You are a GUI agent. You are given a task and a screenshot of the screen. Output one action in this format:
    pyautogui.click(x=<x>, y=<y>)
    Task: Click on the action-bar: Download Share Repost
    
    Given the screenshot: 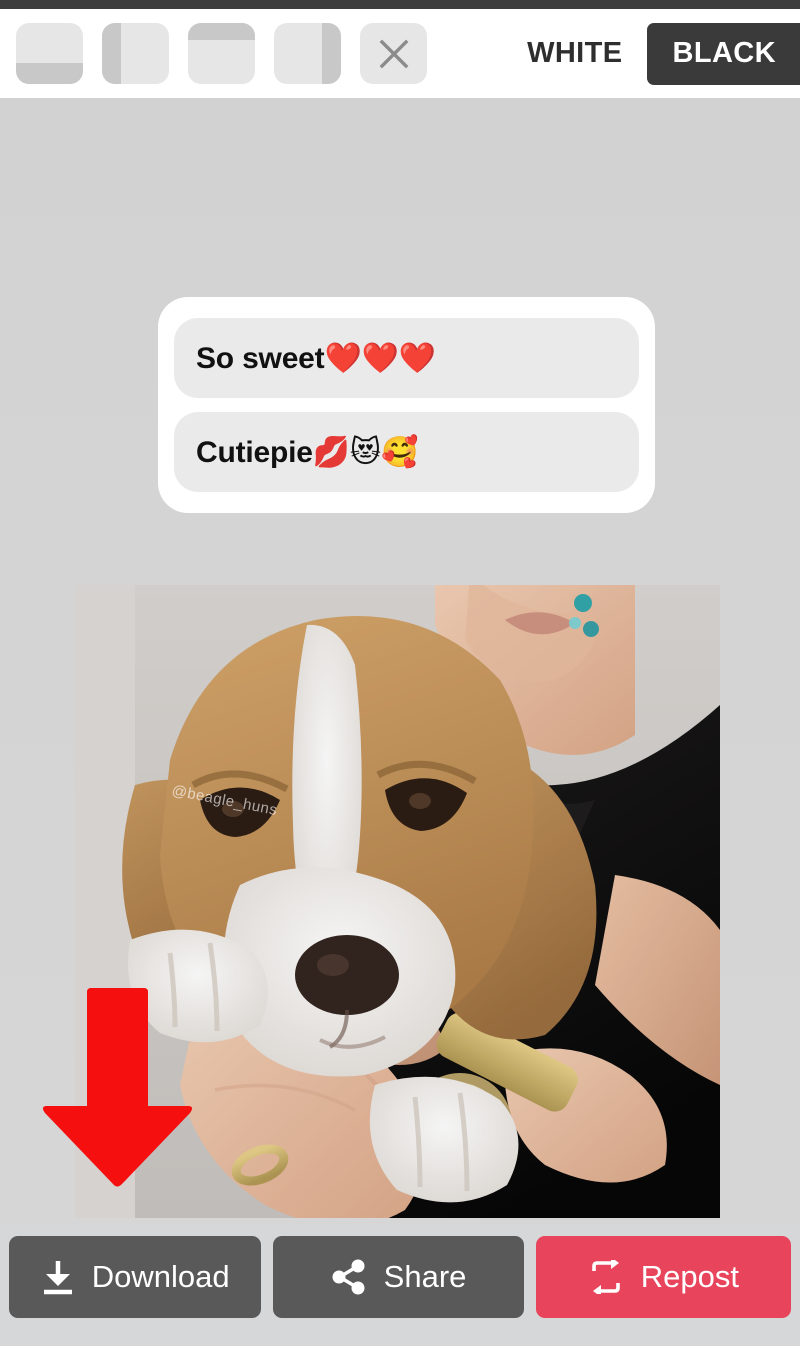 What is the action you would take?
    pyautogui.click(x=400, y=1285)
    